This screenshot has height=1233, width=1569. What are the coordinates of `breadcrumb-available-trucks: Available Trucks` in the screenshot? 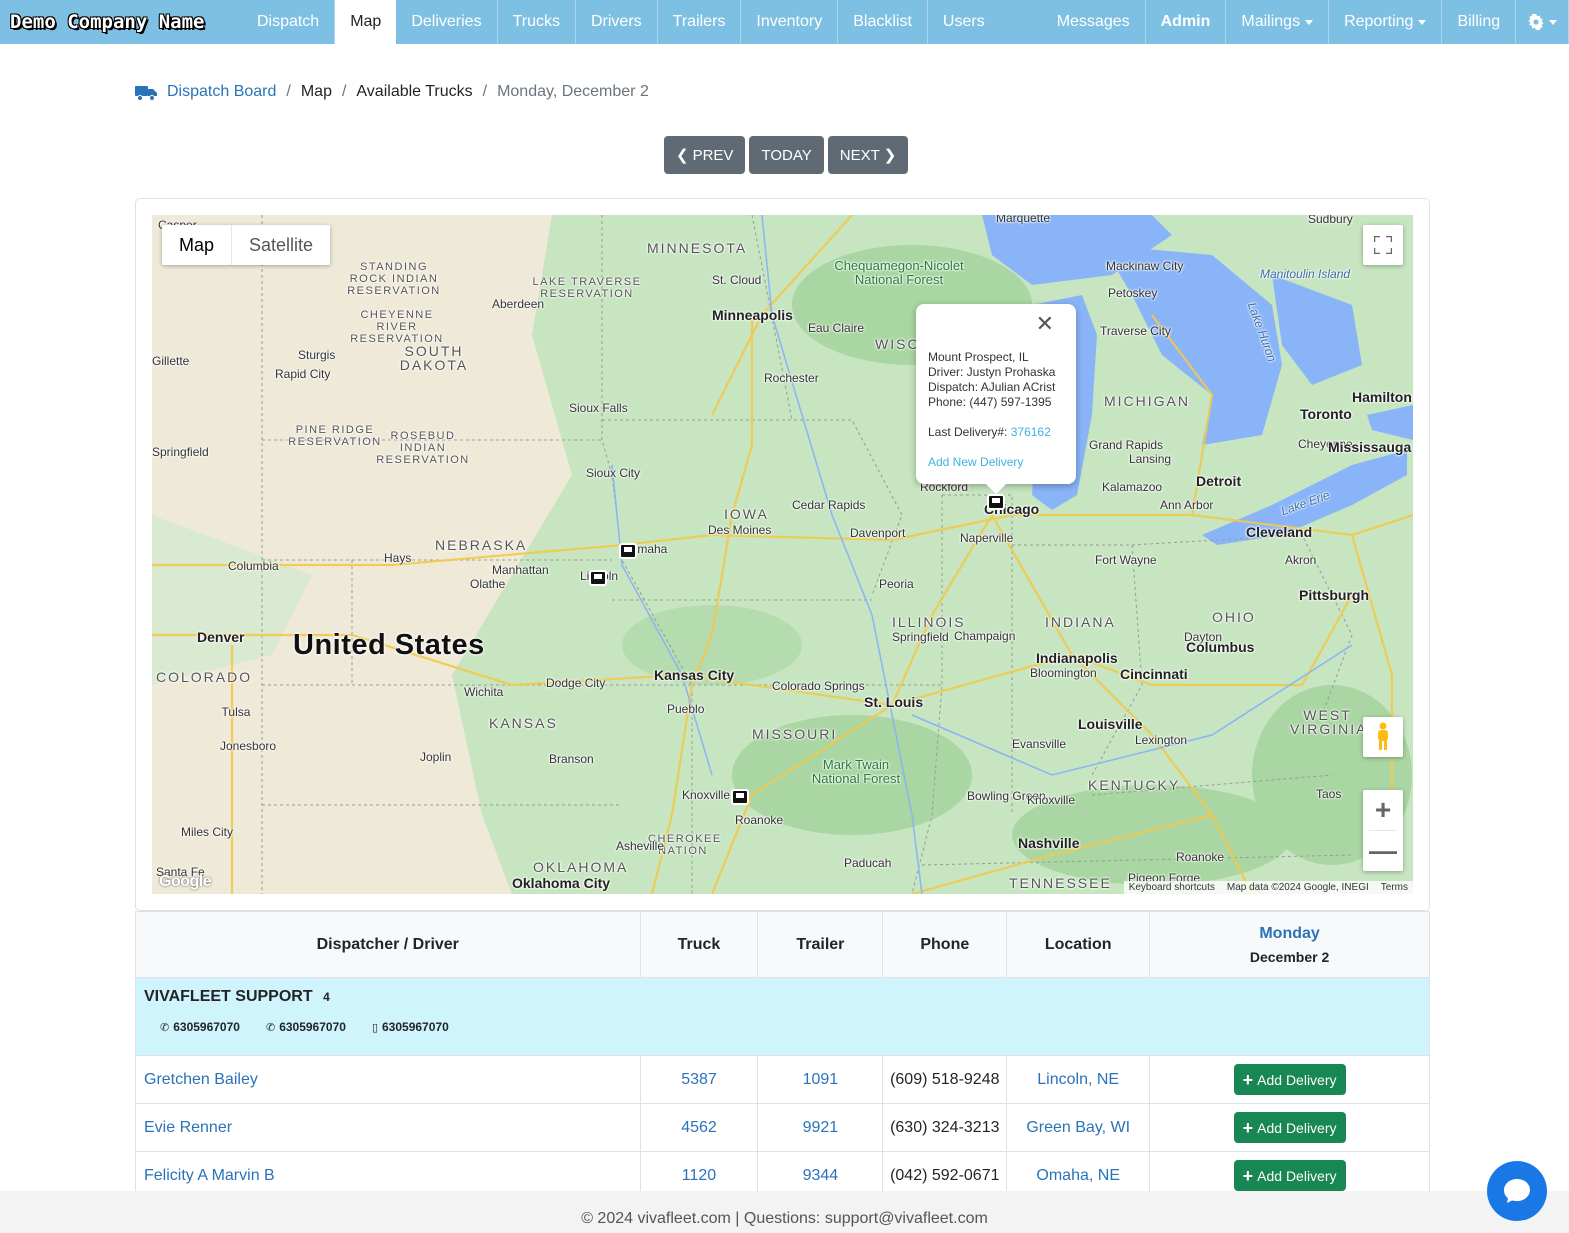 It's located at (414, 91).